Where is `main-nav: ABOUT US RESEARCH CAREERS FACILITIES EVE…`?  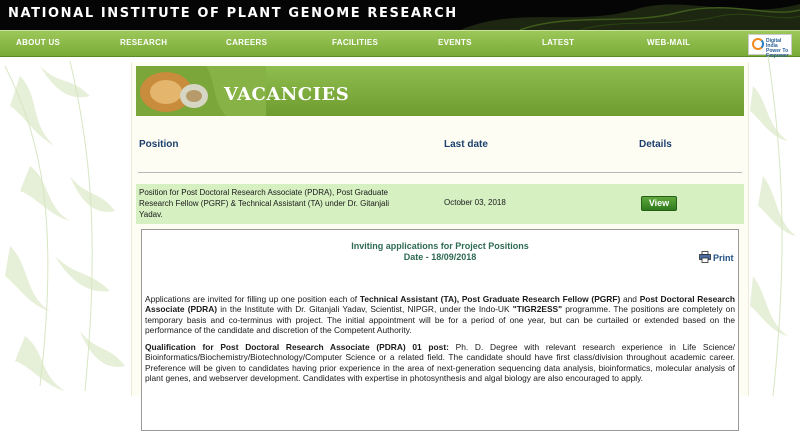 main-nav: ABOUT US RESEARCH CAREERS FACILITIES EVE… is located at coordinates (400, 44).